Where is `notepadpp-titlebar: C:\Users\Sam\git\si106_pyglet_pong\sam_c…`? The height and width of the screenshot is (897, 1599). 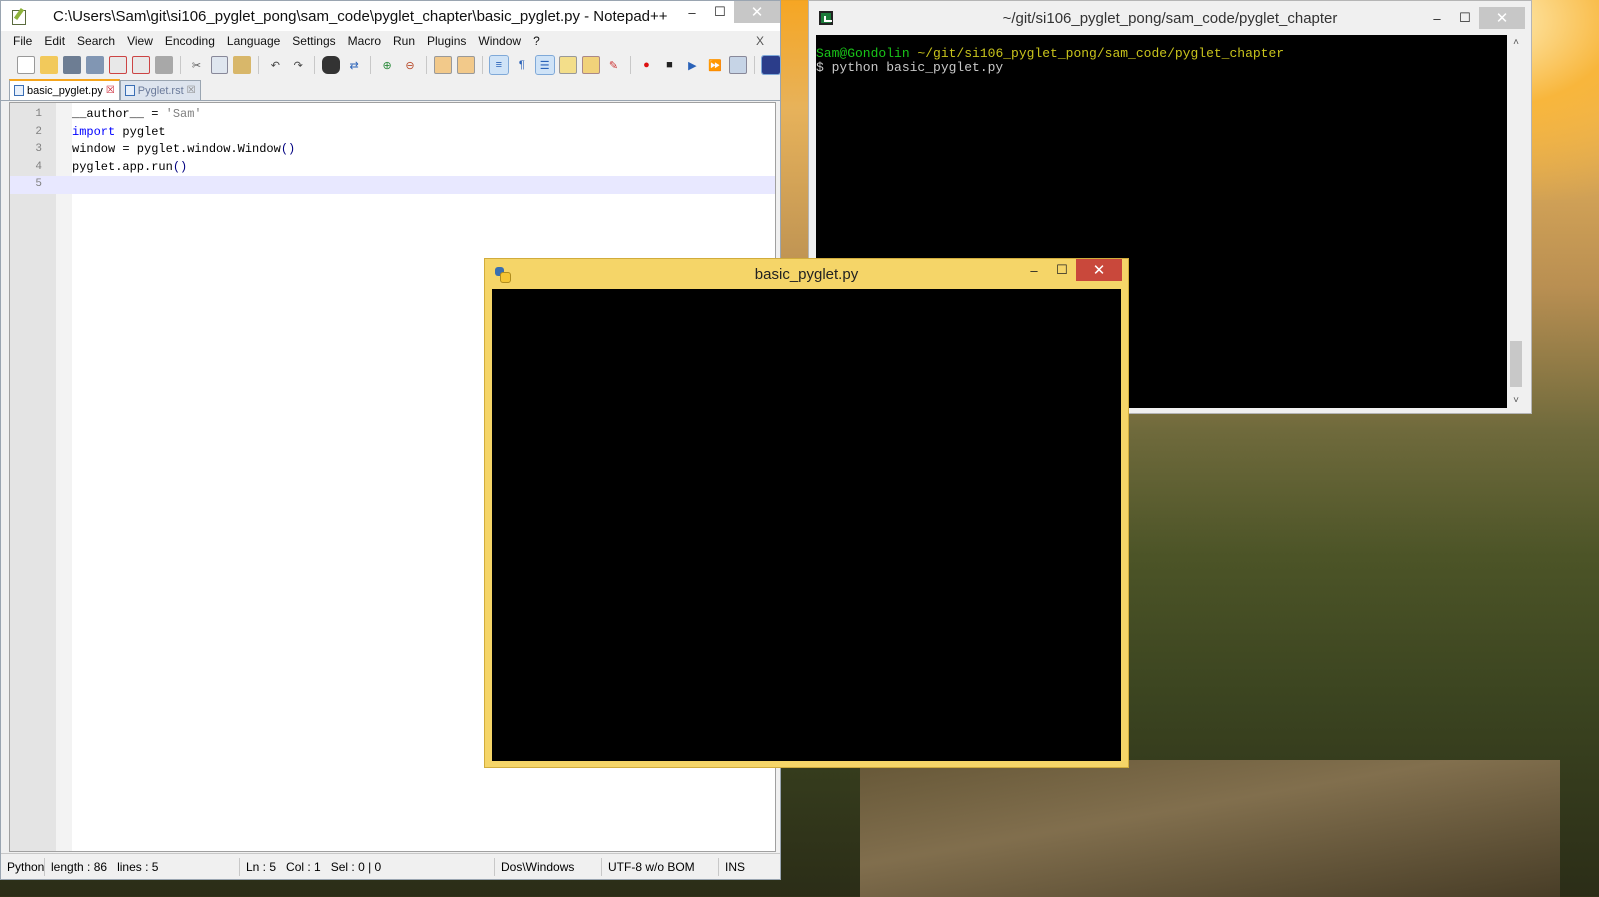 notepadpp-titlebar: C:\Users\Sam\git\si106_pyglet_pong\sam_c… is located at coordinates (390, 16).